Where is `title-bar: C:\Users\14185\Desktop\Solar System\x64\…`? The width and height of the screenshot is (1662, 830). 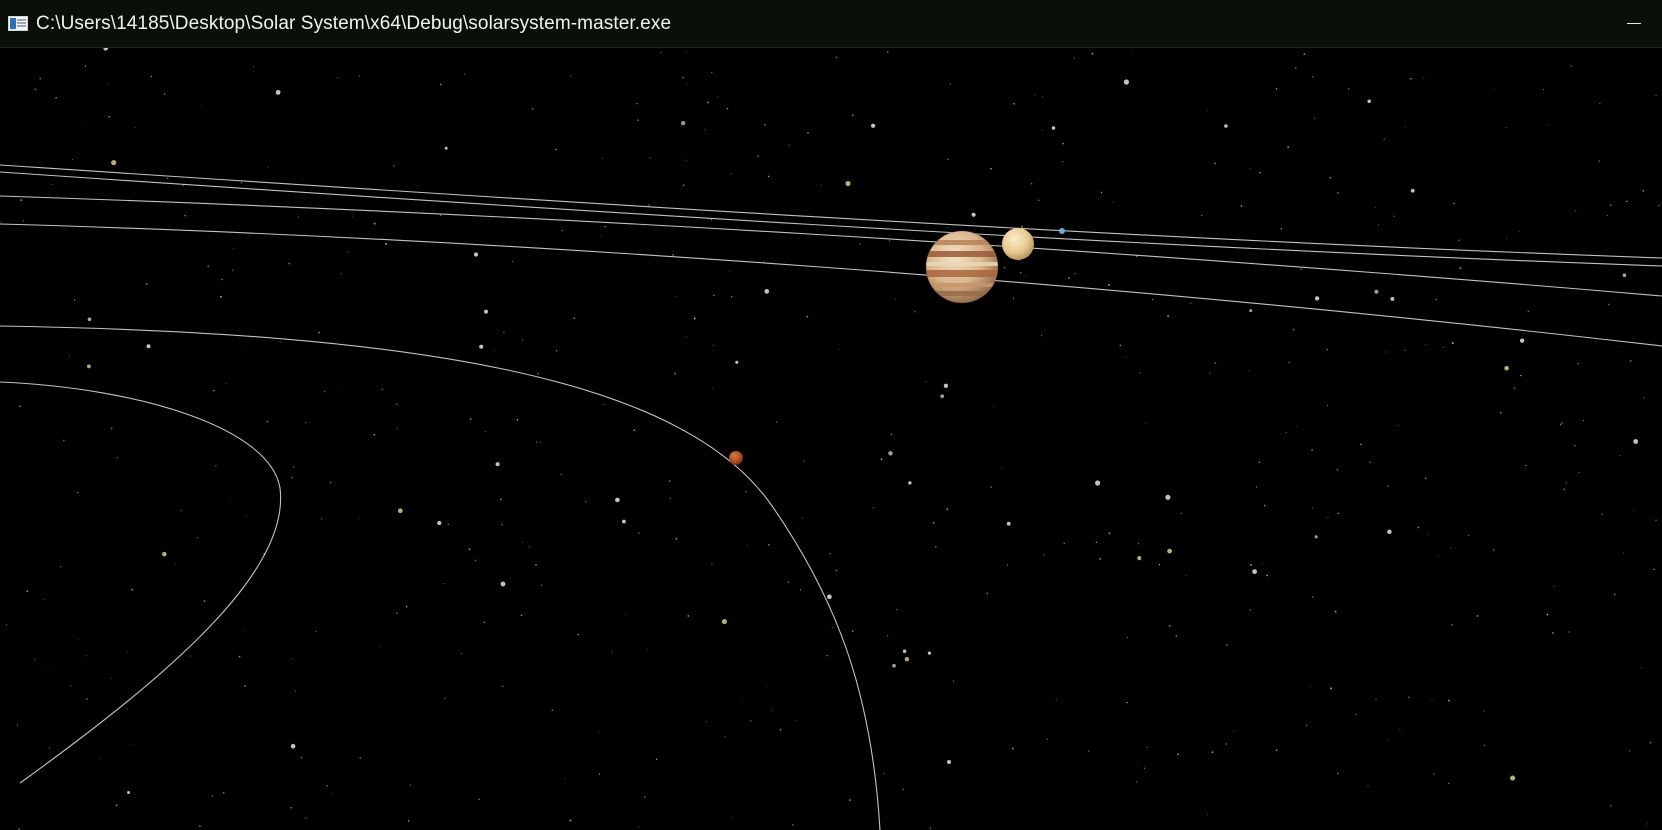
title-bar: C:\Users\14185\Desktop\Solar System\x64\… is located at coordinates (831, 24).